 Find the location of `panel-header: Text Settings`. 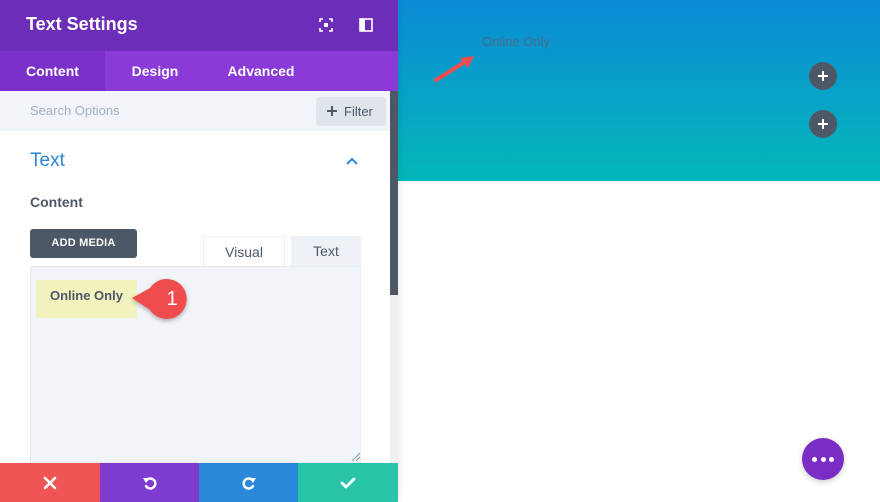

panel-header: Text Settings is located at coordinates (199, 25).